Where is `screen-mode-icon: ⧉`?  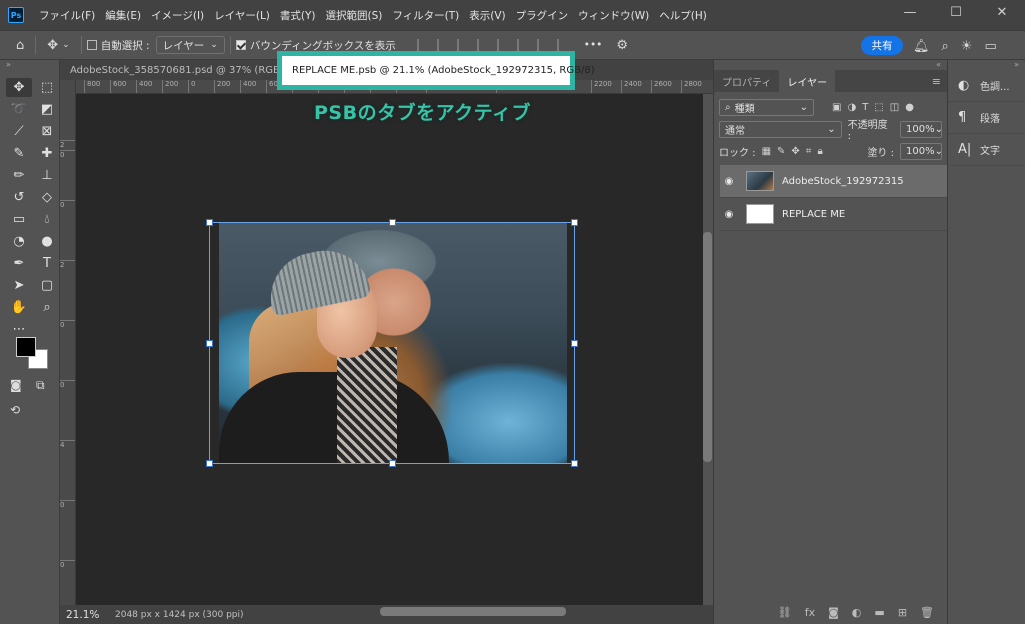
screen-mode-icon: ⧉ is located at coordinates (40, 385).